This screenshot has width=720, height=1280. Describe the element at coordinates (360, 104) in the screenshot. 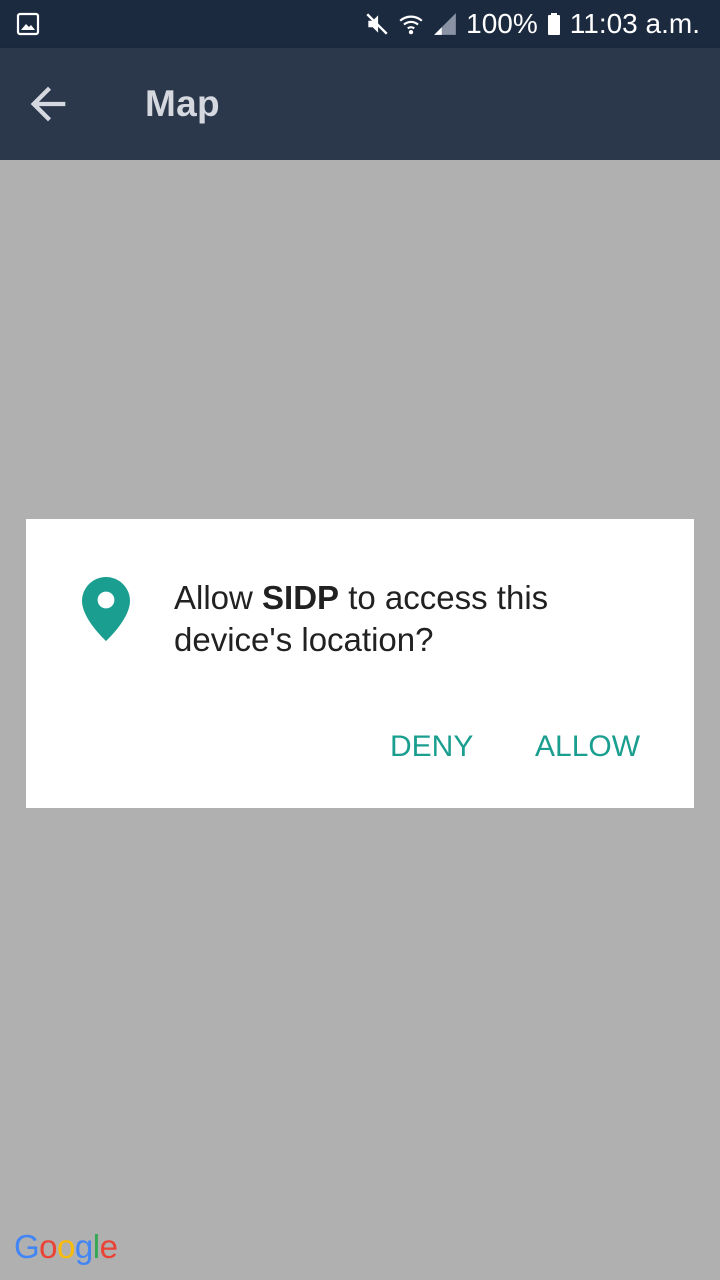

I see `app-toolbar: Map` at that location.